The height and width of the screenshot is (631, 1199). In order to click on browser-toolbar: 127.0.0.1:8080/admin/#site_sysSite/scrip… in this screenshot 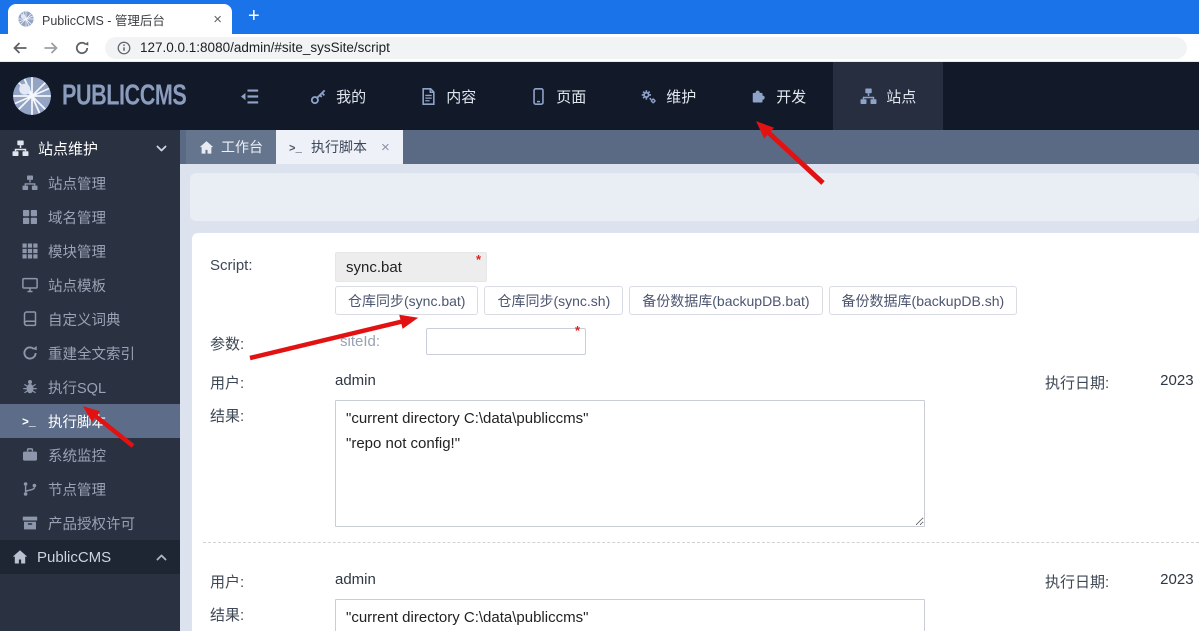, I will do `click(599, 48)`.